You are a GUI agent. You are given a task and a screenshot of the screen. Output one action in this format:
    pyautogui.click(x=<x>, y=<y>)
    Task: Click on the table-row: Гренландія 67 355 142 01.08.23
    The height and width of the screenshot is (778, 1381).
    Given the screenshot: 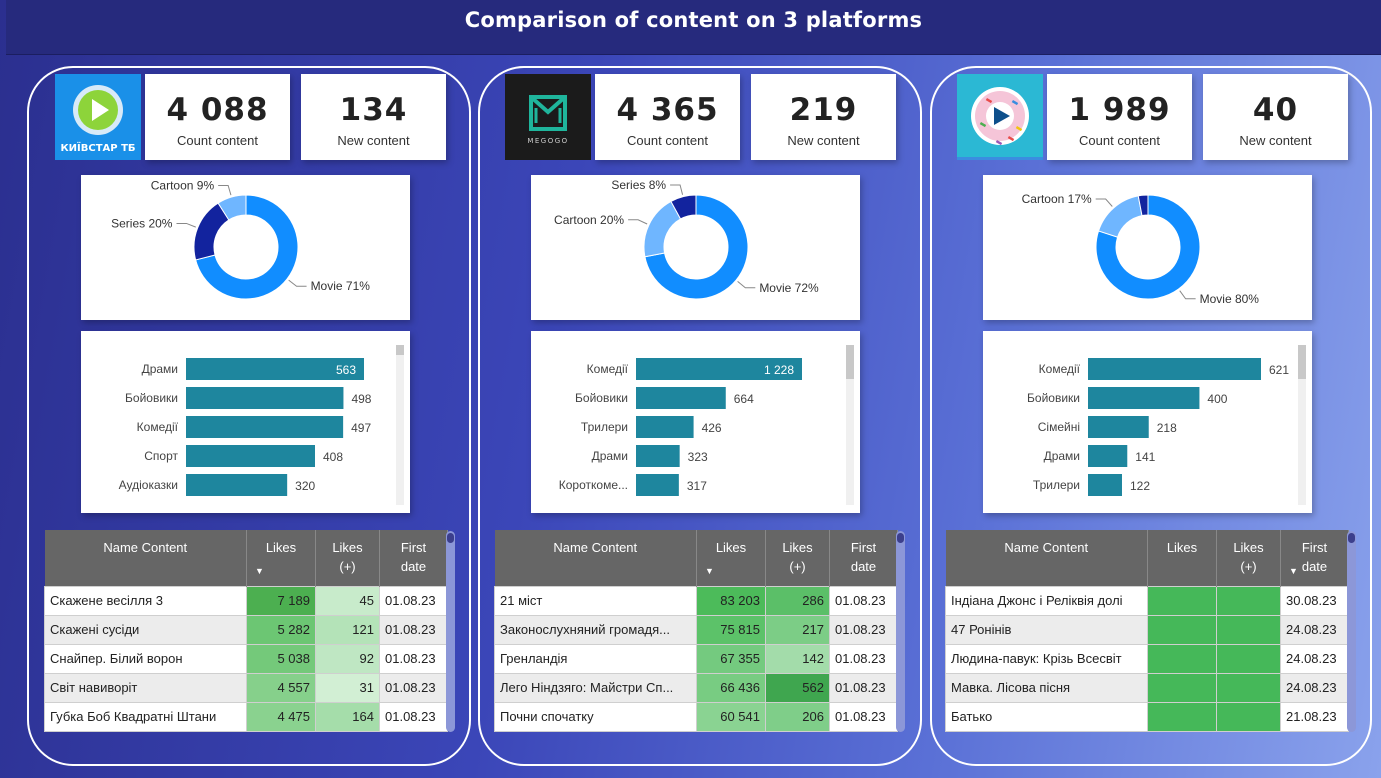 What is the action you would take?
    pyautogui.click(x=696, y=658)
    